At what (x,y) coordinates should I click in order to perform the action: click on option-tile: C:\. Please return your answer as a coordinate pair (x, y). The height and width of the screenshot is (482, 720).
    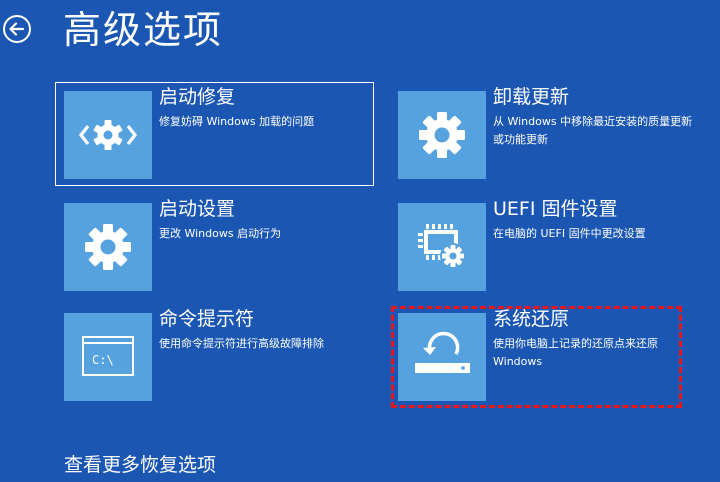
    Looking at the image, I should click on (108, 357).